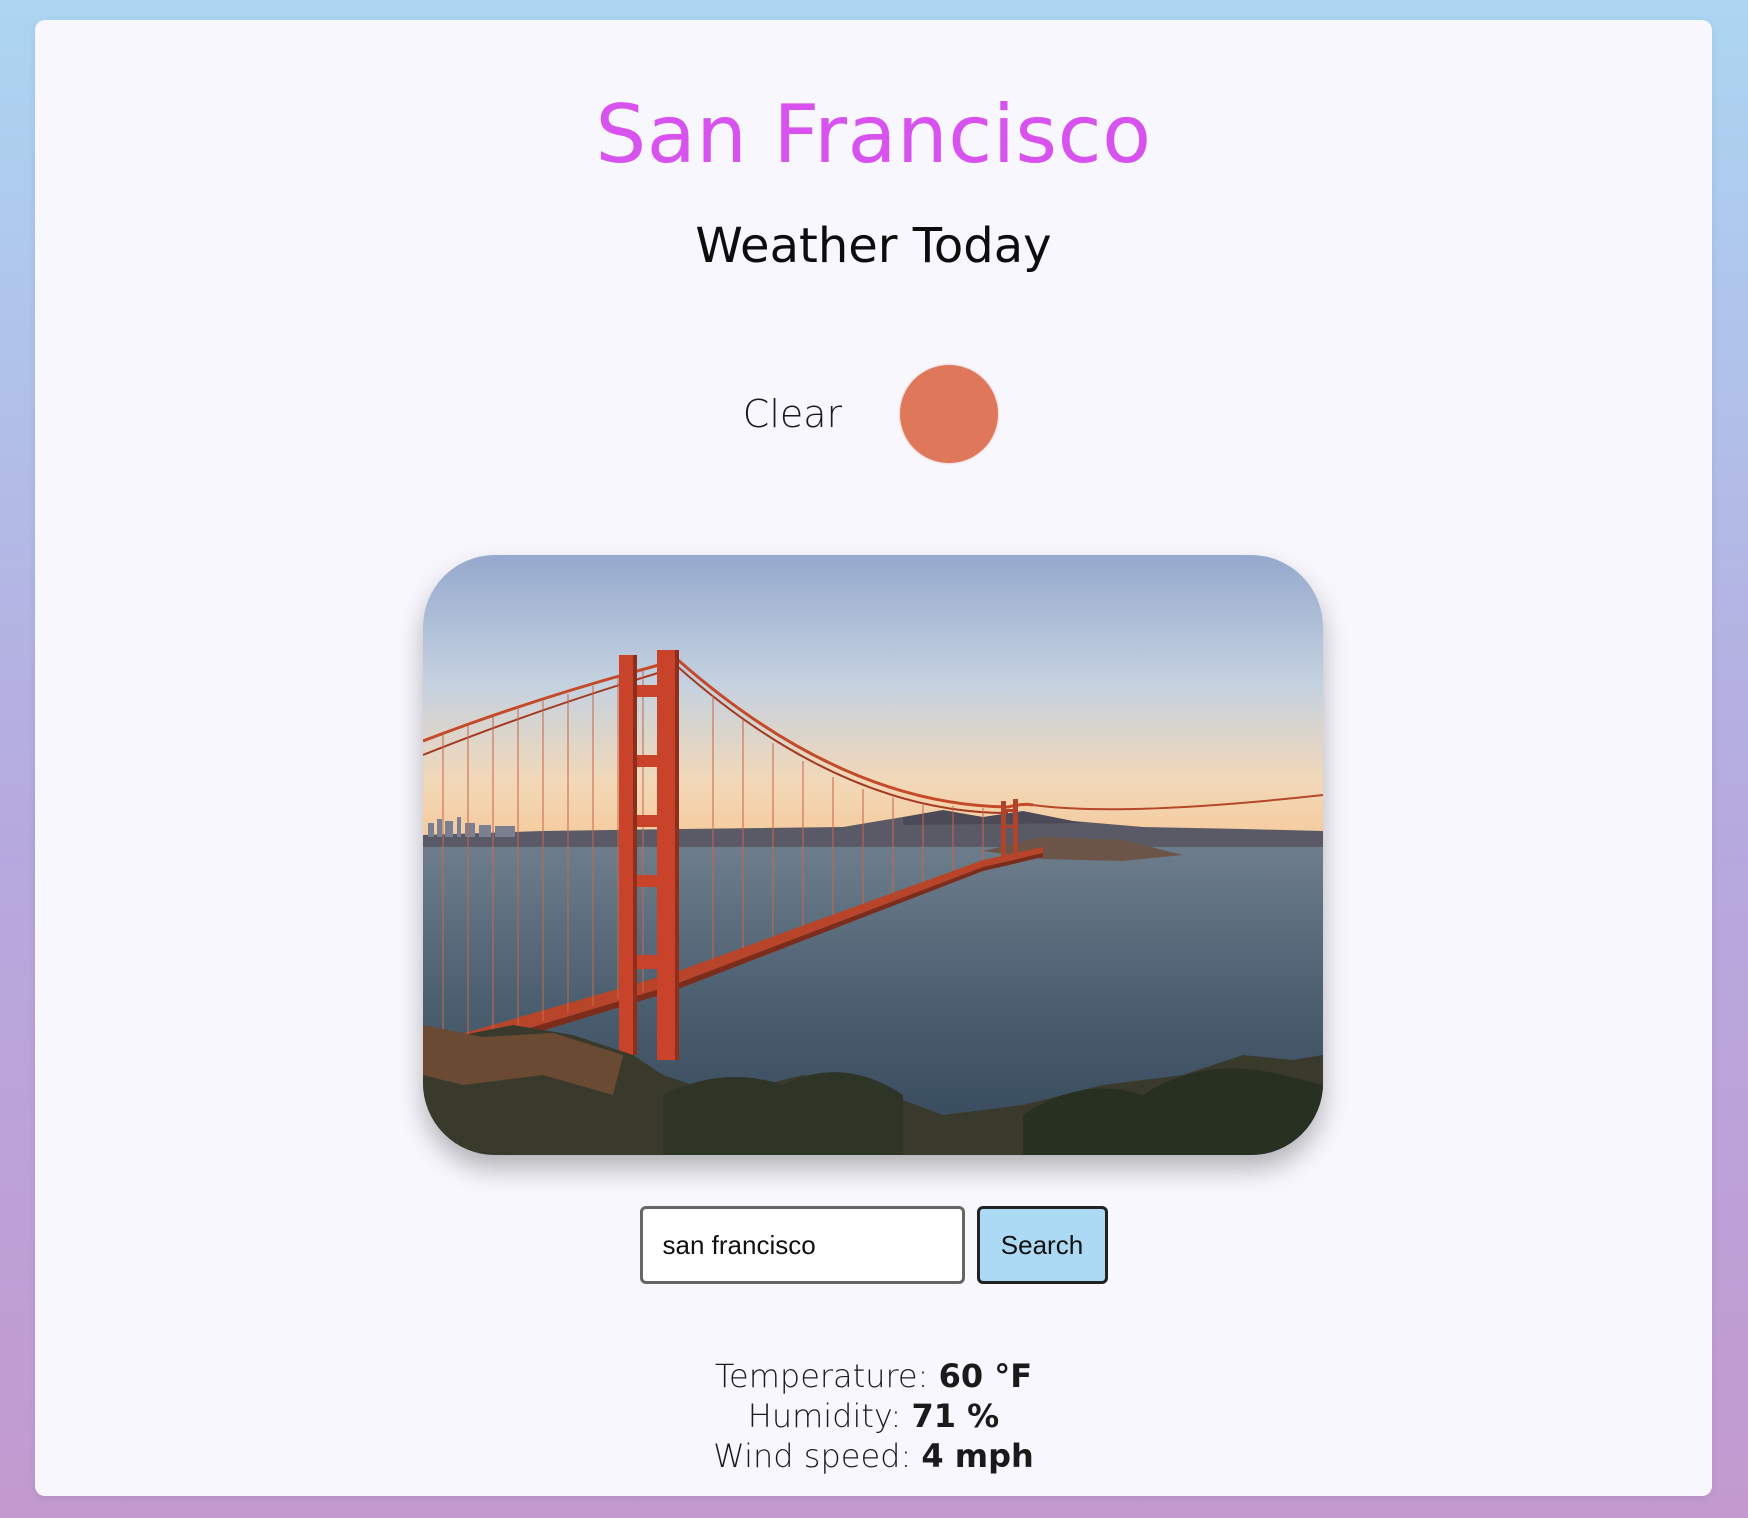  I want to click on weather-condition: Clear, so click(873, 414).